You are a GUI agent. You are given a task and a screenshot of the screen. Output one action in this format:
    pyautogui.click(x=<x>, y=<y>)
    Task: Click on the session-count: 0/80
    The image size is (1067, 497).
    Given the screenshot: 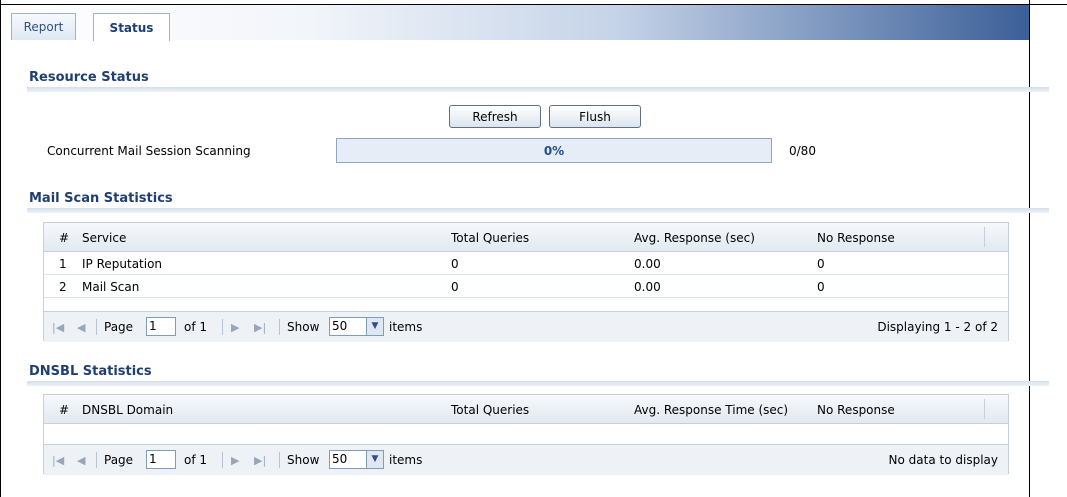 What is the action you would take?
    pyautogui.click(x=802, y=151)
    